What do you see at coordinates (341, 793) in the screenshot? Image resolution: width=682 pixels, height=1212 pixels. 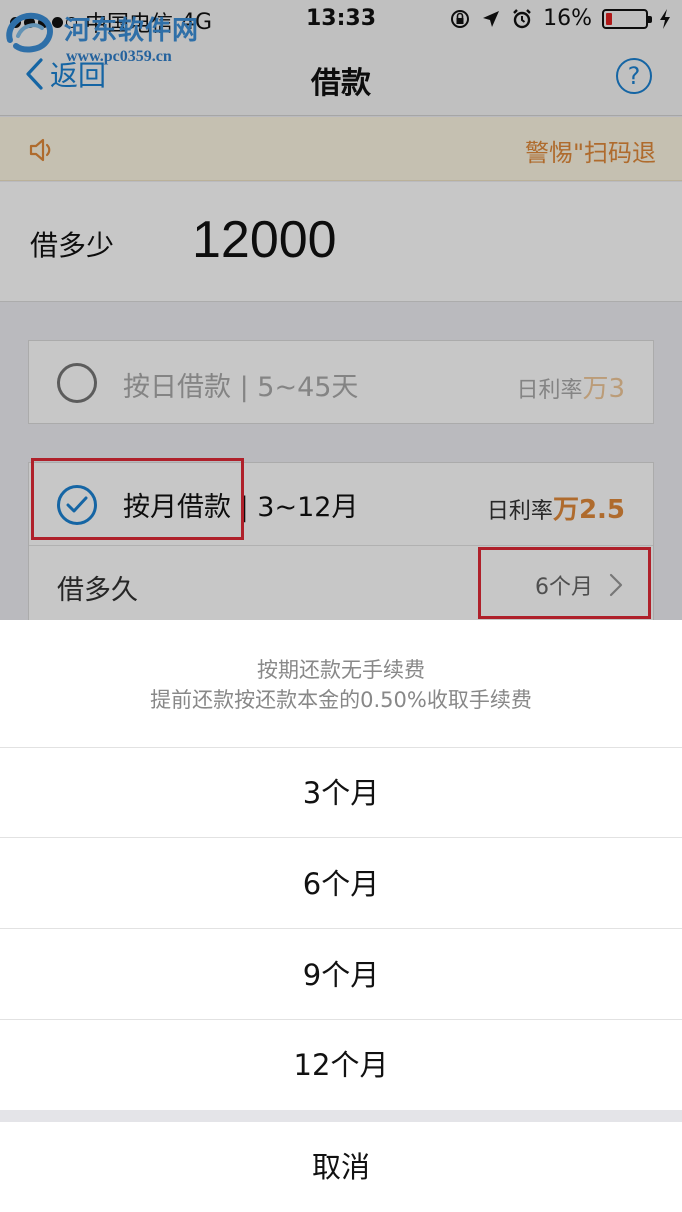 I see `sheet-option-3-months: 3个月` at bounding box center [341, 793].